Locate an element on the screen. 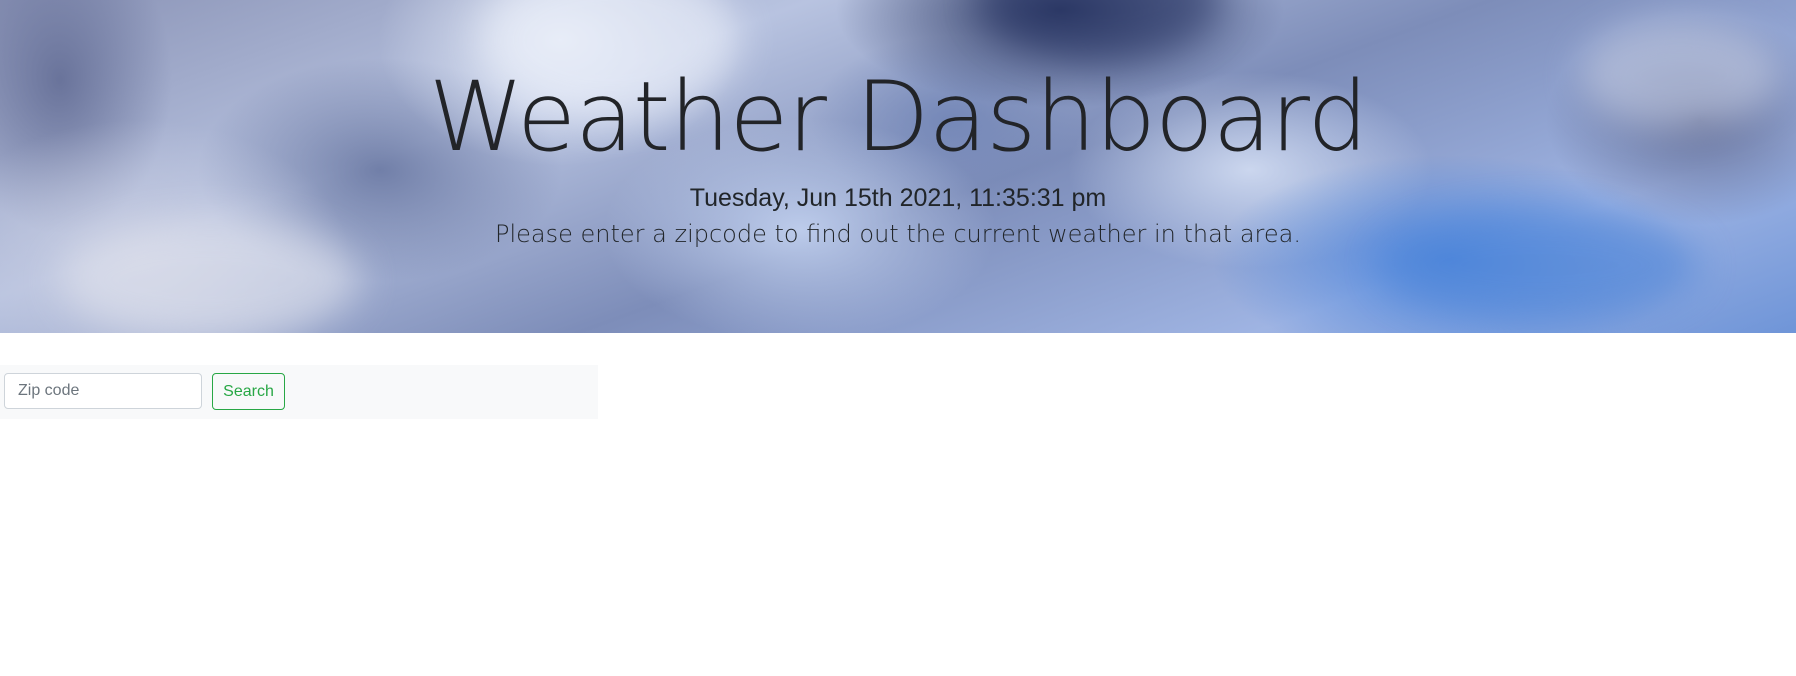 This screenshot has width=1796, height=676. search-form: Search is located at coordinates (299, 392).